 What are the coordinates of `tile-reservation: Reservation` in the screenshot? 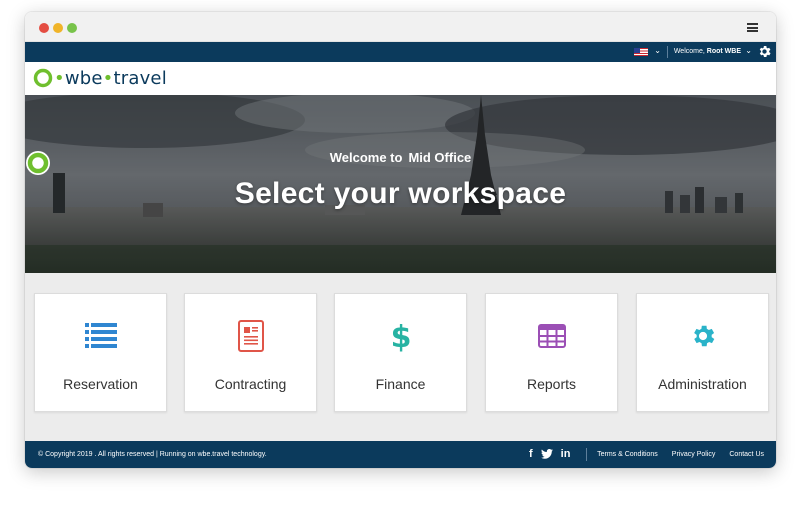 It's located at (100, 352).